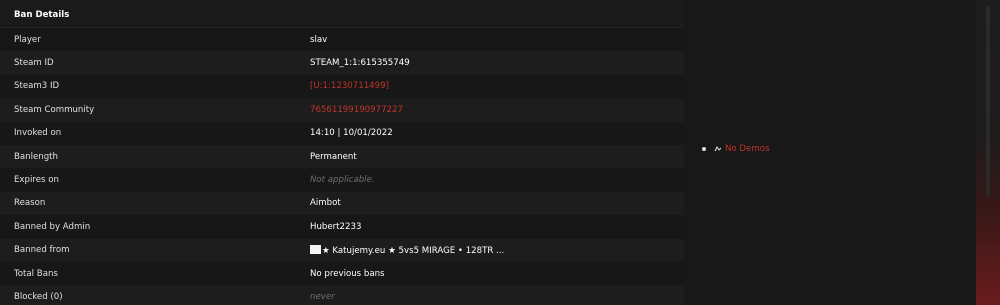 Image resolution: width=1000 pixels, height=305 pixels. Describe the element at coordinates (315, 249) in the screenshot. I see `server-flag-icon` at that location.